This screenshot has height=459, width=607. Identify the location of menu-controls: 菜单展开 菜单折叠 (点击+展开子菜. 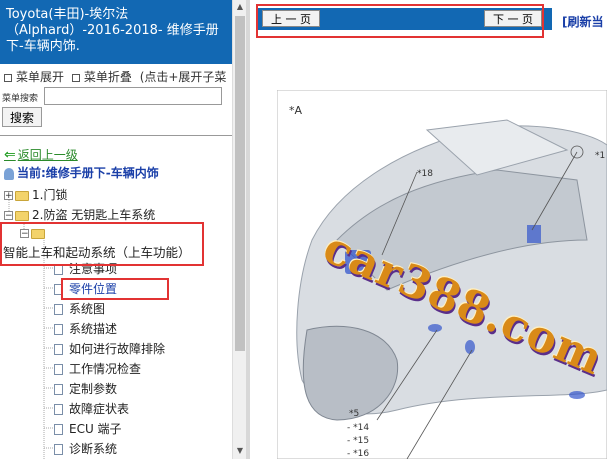
(115, 76).